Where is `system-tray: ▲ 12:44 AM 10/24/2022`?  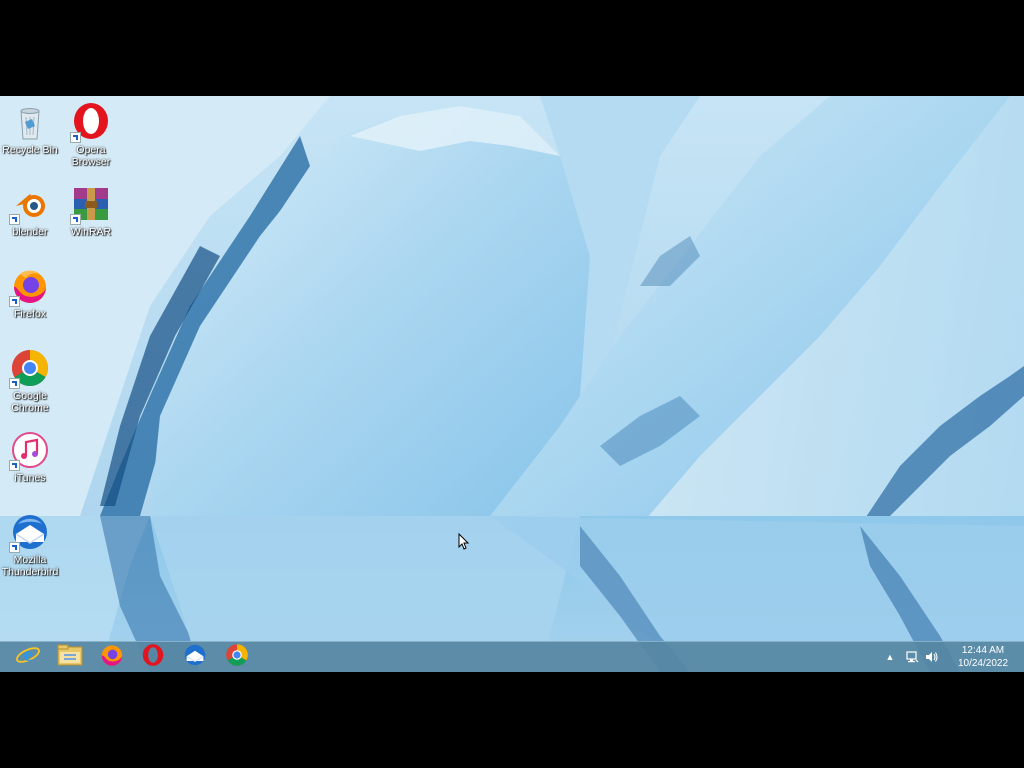
system-tray: ▲ 12:44 AM 10/24/2022 is located at coordinates (954, 657).